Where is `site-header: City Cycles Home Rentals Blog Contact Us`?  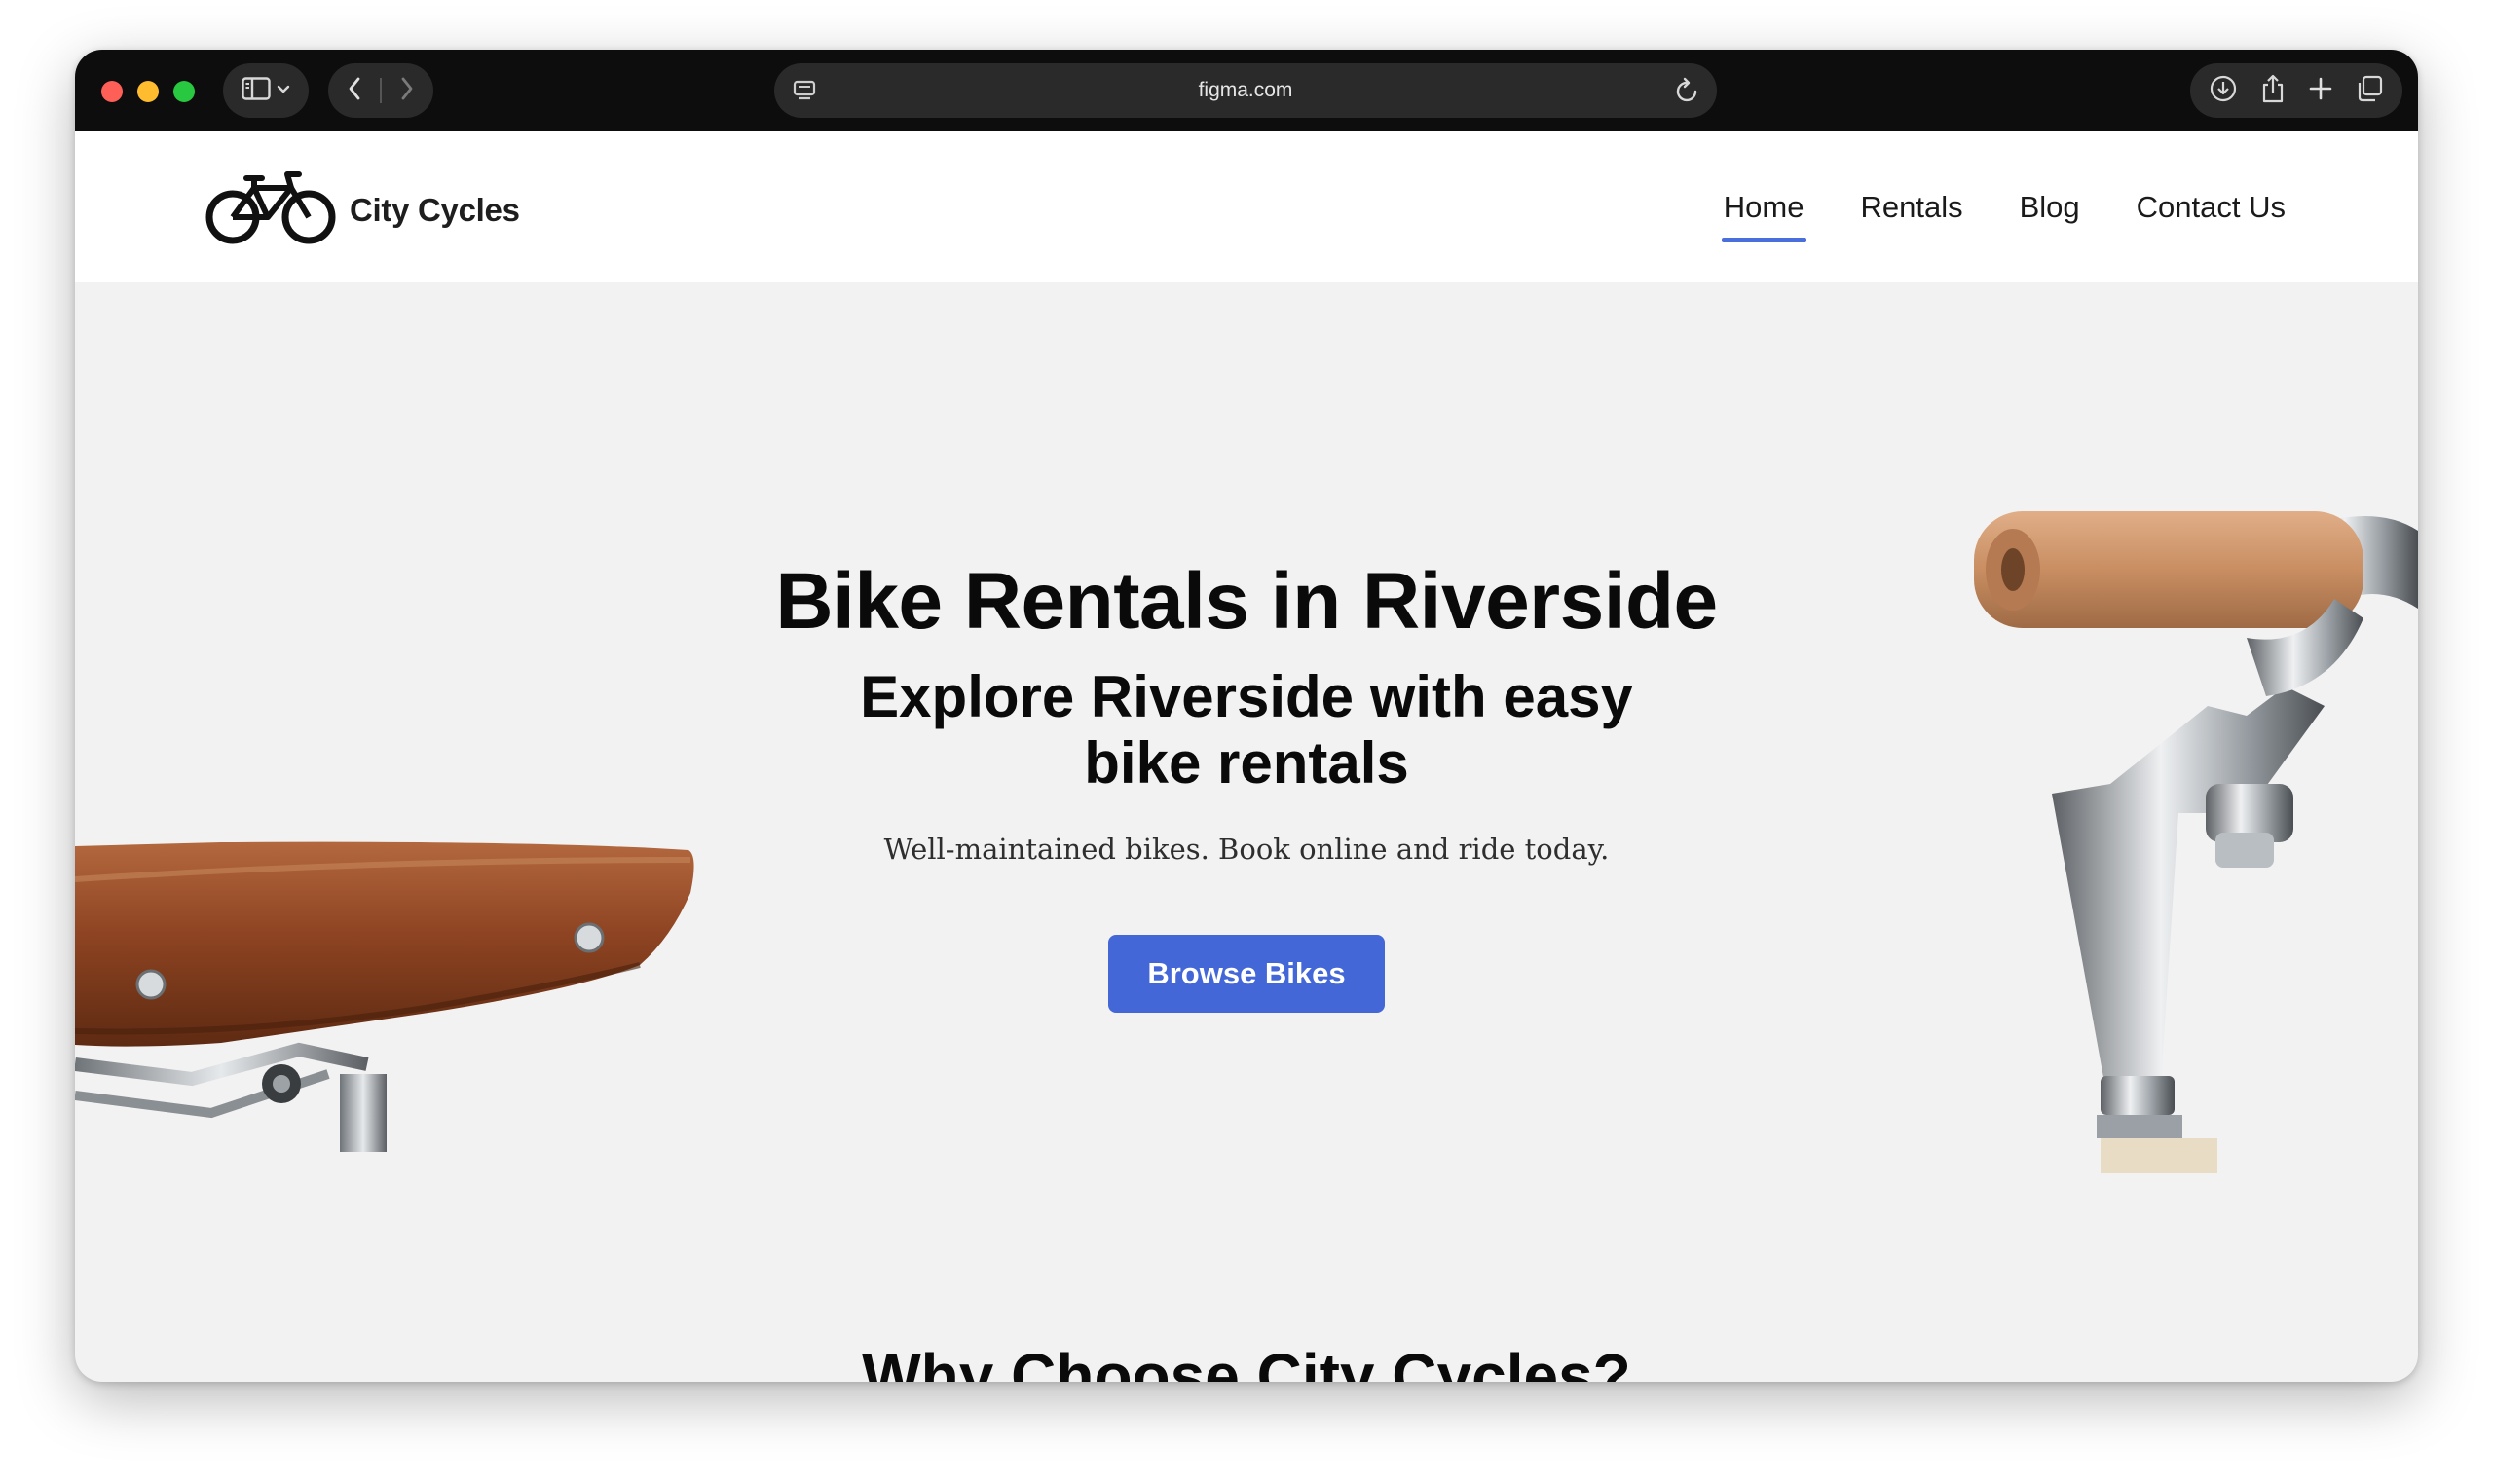
site-header: City Cycles Home Rentals Blog Contact Us is located at coordinates (1247, 206).